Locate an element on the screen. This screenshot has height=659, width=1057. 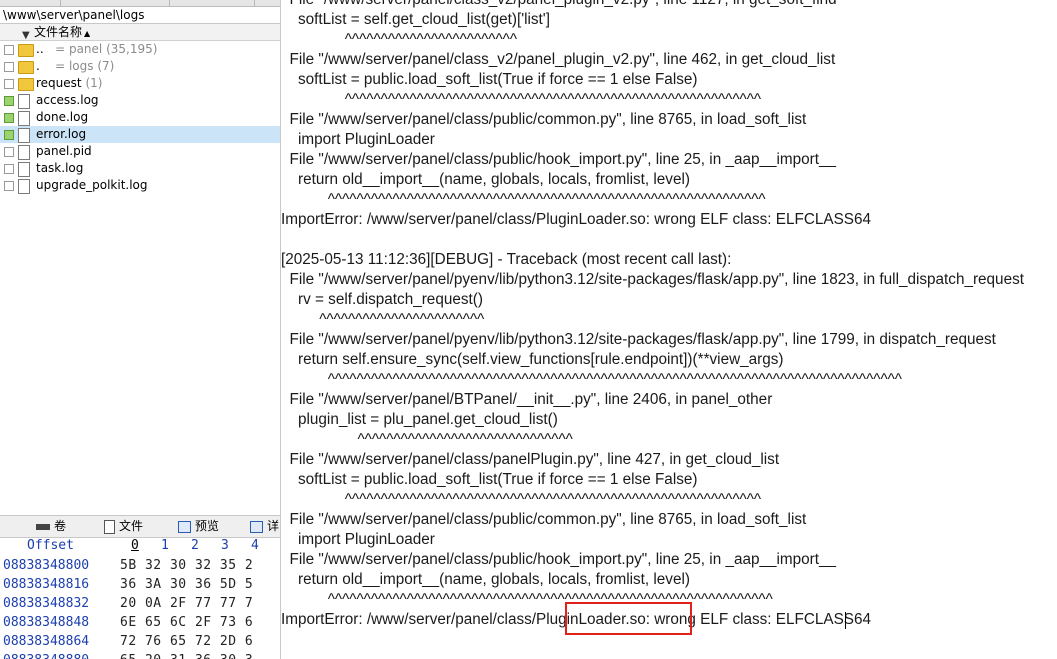
hex-bytes: 72 76 65 72 2D 6 is located at coordinates (187, 641).